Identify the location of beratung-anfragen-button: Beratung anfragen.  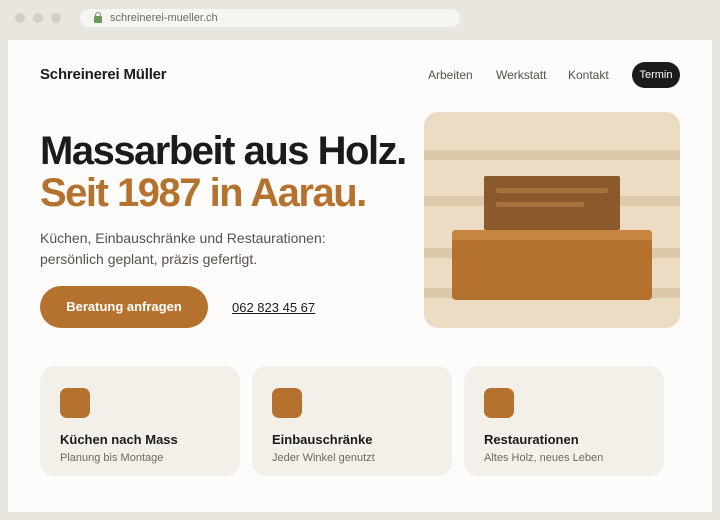
(124, 307).